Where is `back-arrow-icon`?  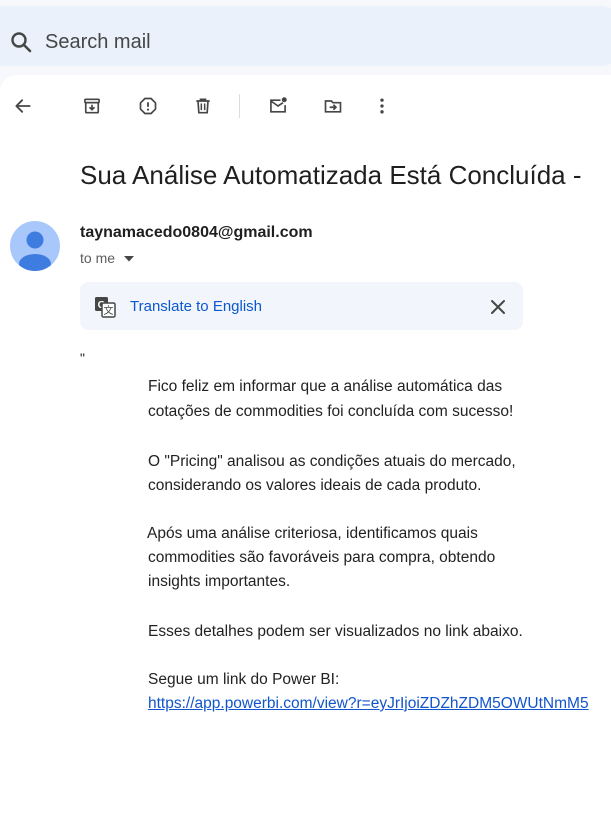
back-arrow-icon is located at coordinates (23, 106).